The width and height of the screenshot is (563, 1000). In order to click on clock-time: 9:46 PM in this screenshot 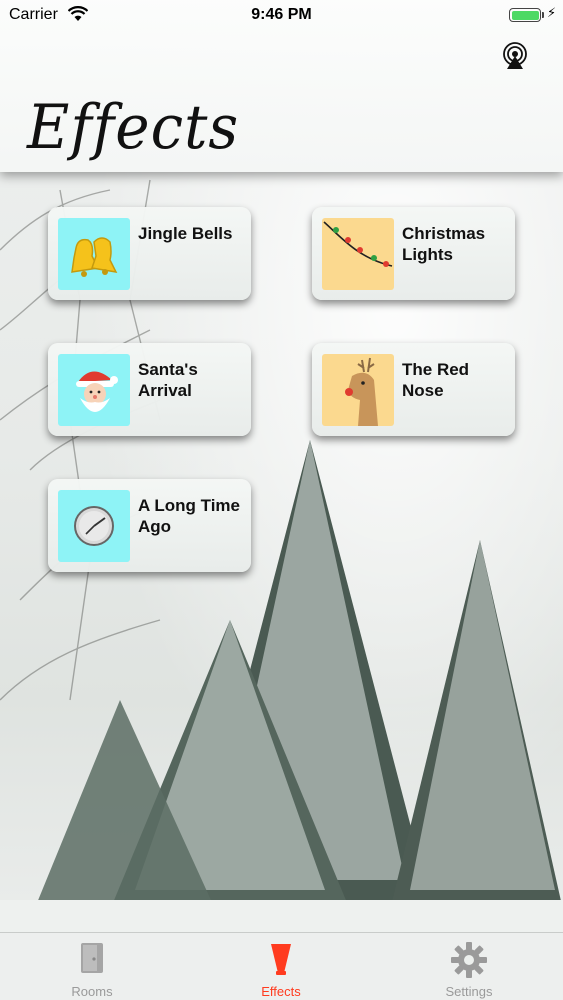, I will do `click(281, 14)`.